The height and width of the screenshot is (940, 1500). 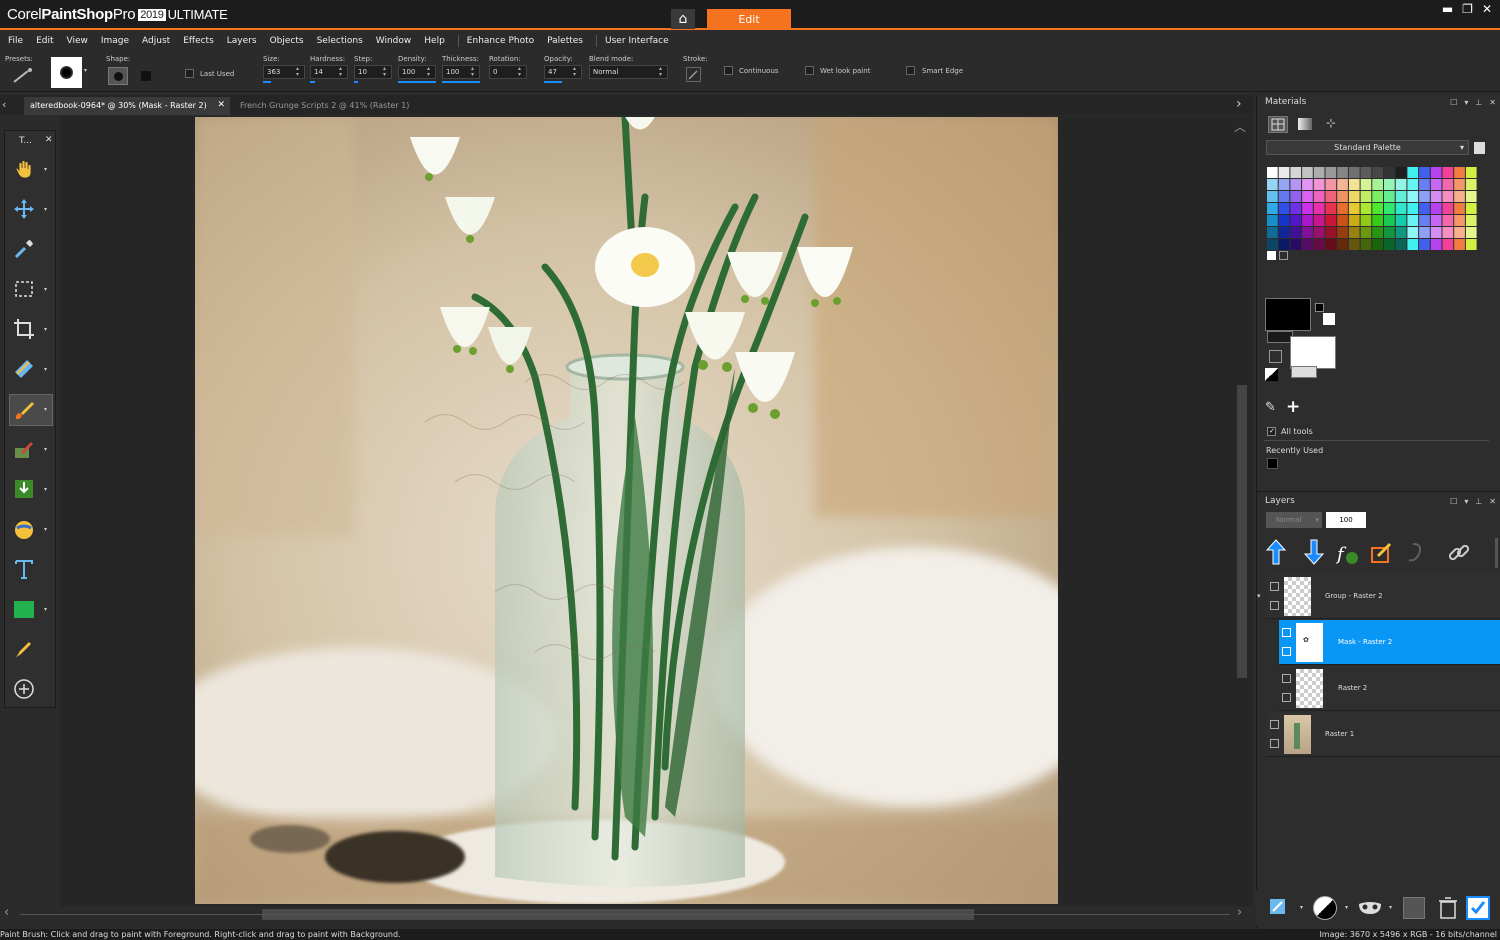 What do you see at coordinates (1305, 124) in the screenshot?
I see `gradient-view-icon` at bounding box center [1305, 124].